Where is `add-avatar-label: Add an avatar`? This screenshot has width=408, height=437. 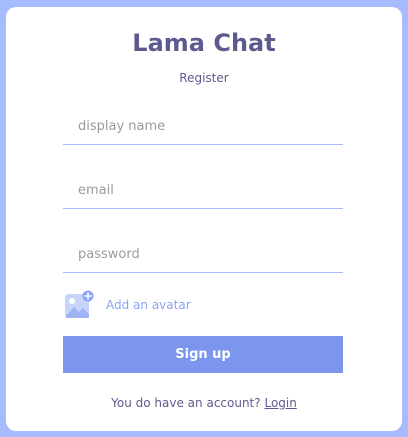 add-avatar-label: Add an avatar is located at coordinates (148, 305).